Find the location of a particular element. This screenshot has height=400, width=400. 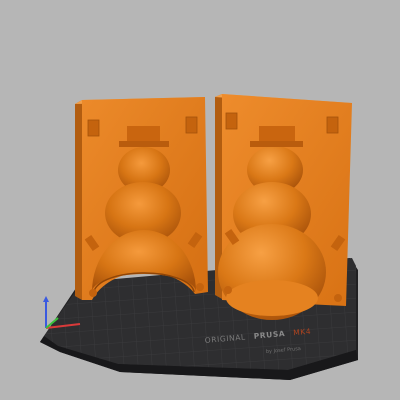

right-cavity-floor is located at coordinates (272, 298).